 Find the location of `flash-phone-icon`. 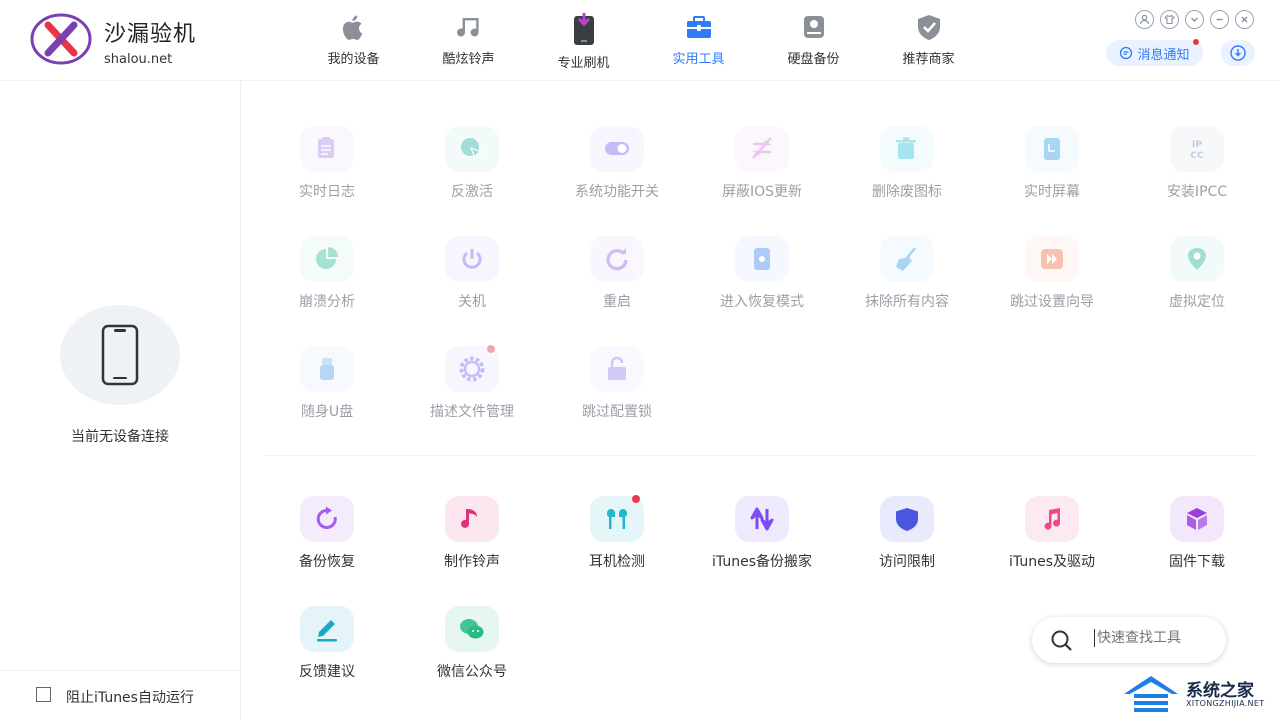

flash-phone-icon is located at coordinates (583, 29).